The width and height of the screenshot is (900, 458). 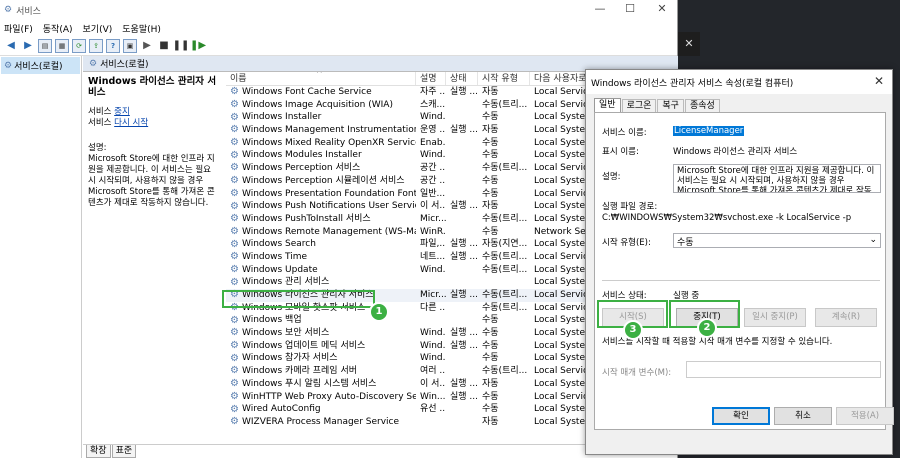 What do you see at coordinates (280, 269) in the screenshot?
I see `row-name: Windows Update` at bounding box center [280, 269].